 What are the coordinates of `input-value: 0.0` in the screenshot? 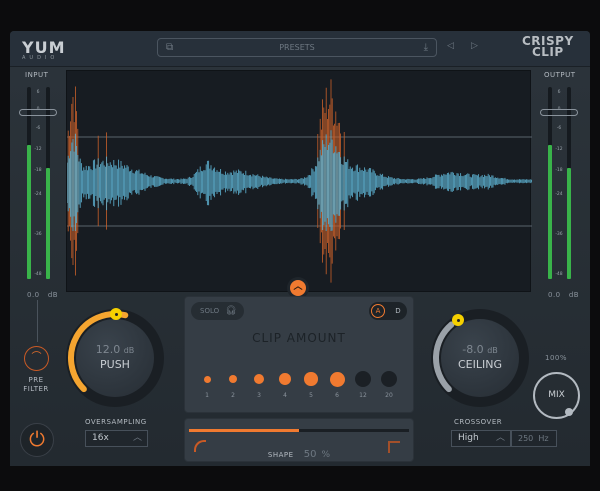 It's located at (33, 295).